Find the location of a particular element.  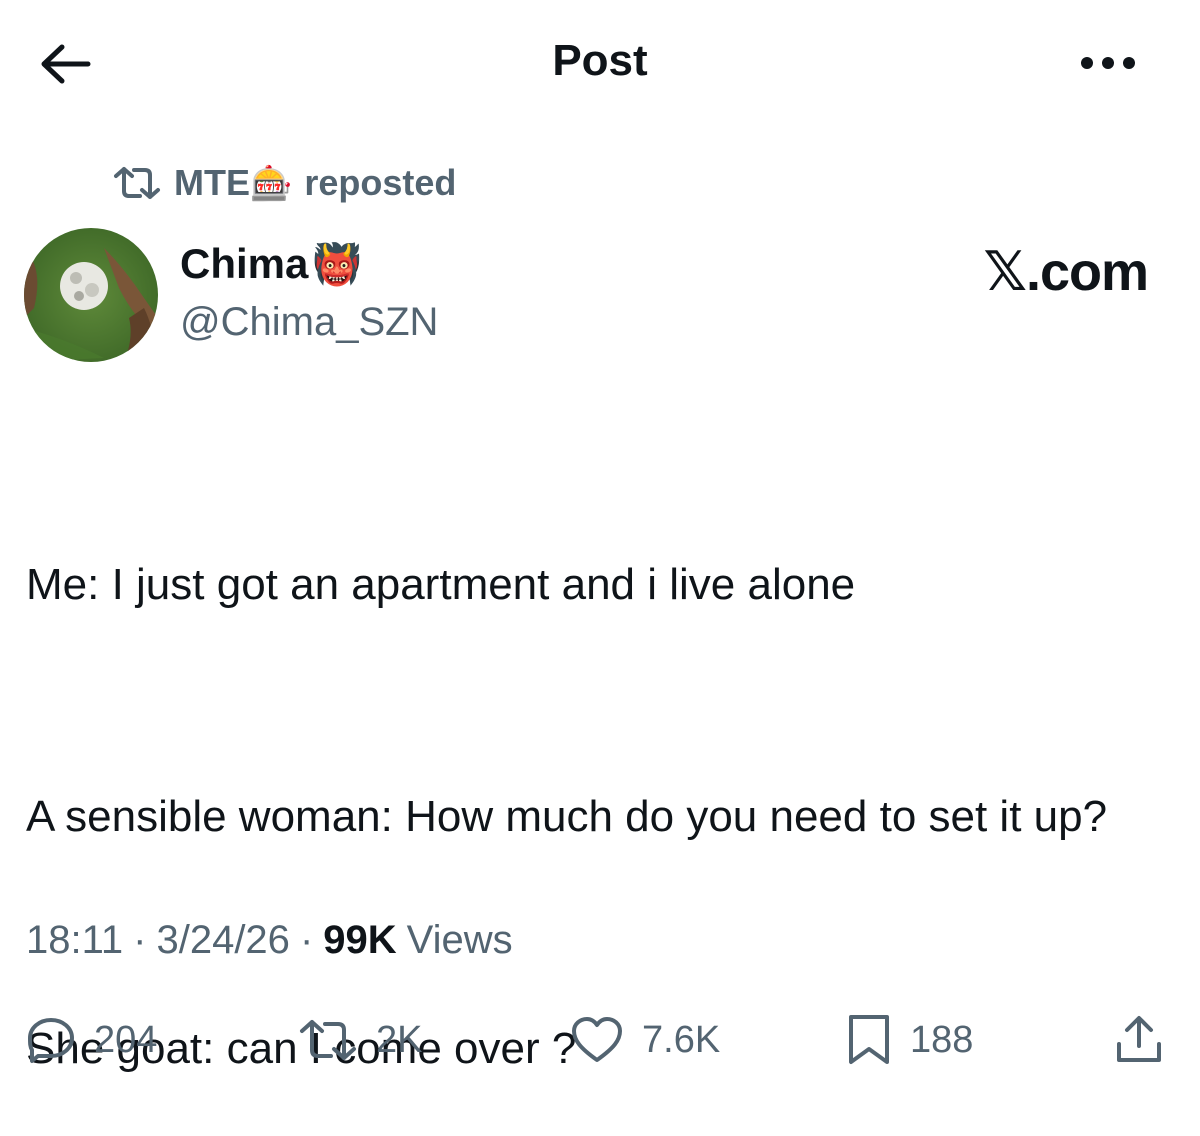

bookmark-count: 188 is located at coordinates (942, 1039).